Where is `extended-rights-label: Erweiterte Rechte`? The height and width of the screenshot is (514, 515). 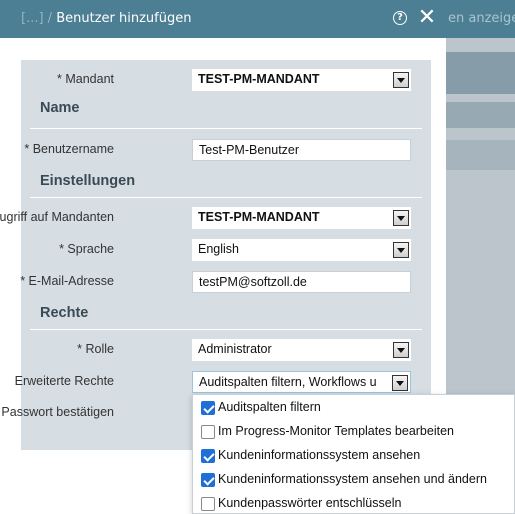
extended-rights-label: Erweiterte Rechte is located at coordinates (64, 381).